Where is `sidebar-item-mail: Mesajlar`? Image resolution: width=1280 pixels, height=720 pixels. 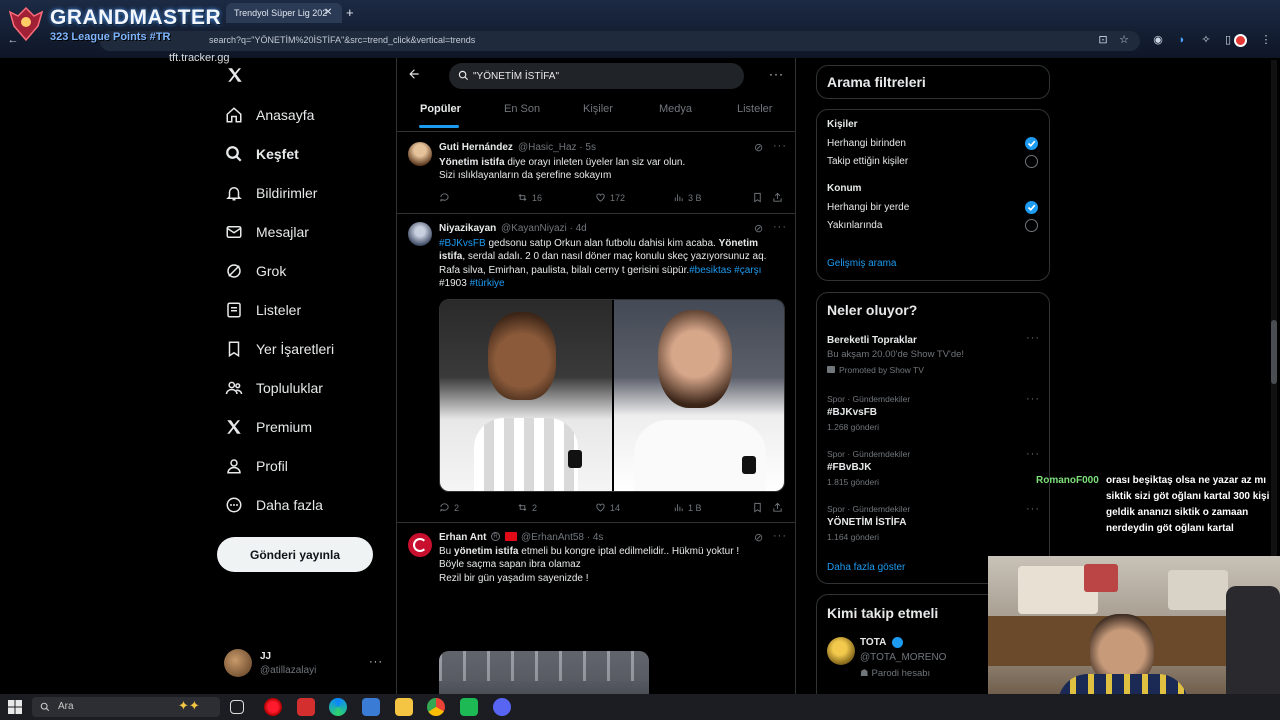 sidebar-item-mail: Mesajlar is located at coordinates (266, 232).